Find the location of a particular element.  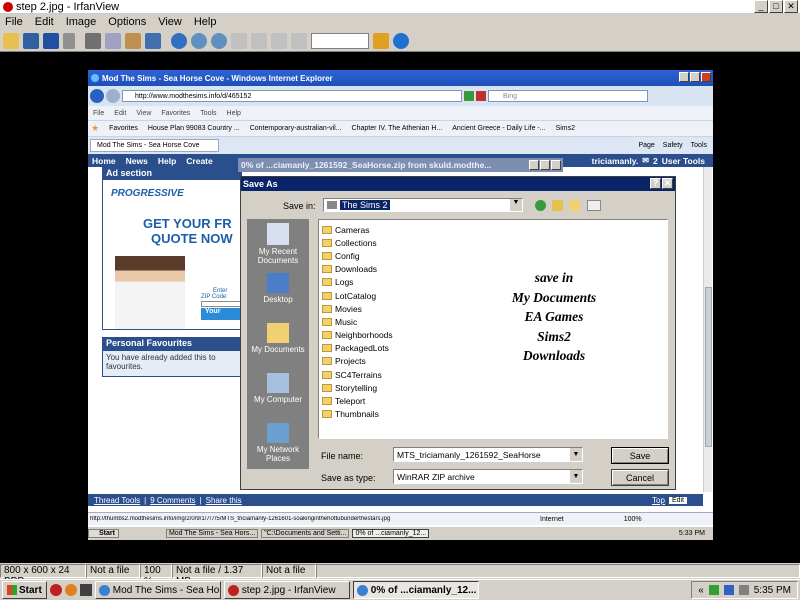

favorites-star-icon: ★ is located at coordinates (95, 128).